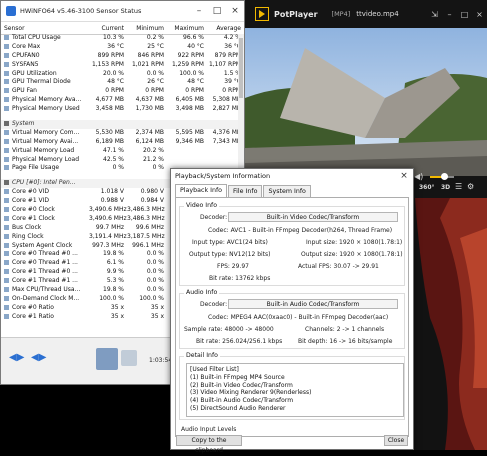 Image resolution: width=487 pixels, height=456 pixels. Describe the element at coordinates (129, 358) in the screenshot. I see `settings-icon` at that location.